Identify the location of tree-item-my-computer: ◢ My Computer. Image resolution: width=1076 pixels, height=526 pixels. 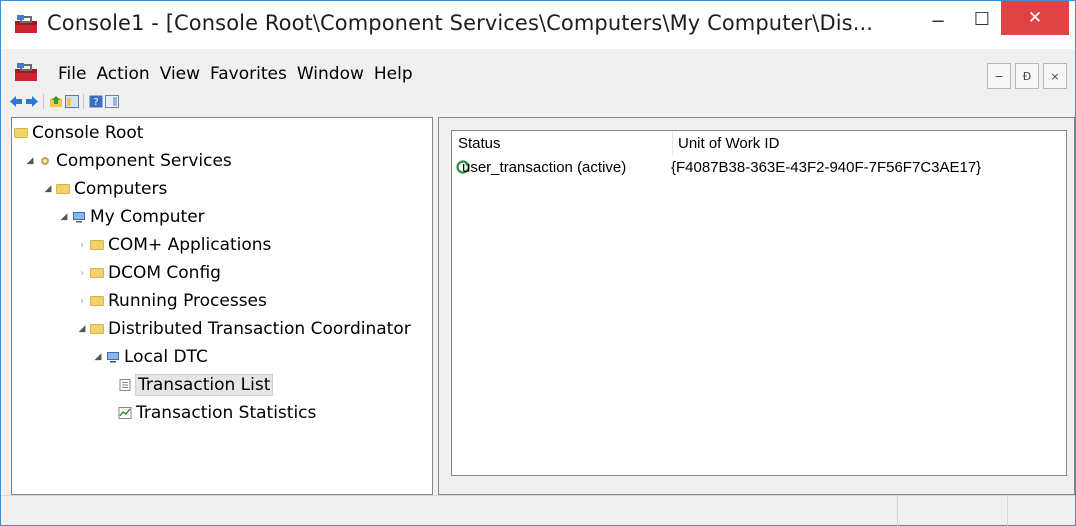
(131, 217).